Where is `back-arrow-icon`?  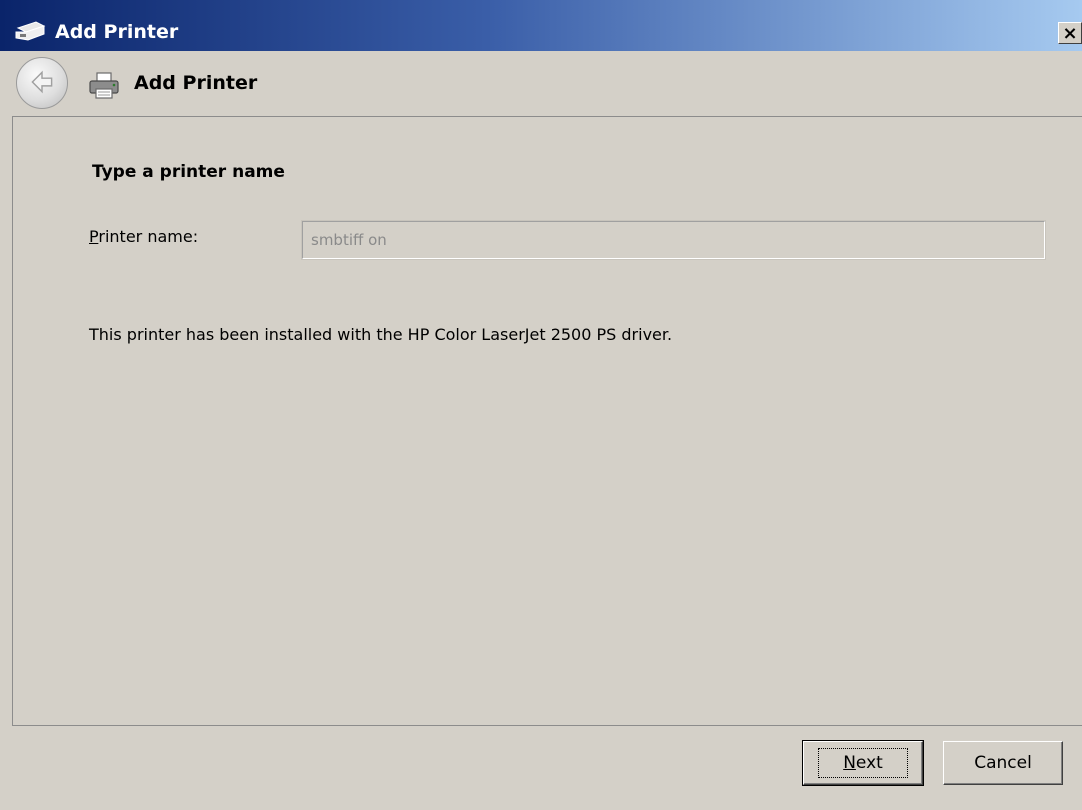 back-arrow-icon is located at coordinates (42, 82).